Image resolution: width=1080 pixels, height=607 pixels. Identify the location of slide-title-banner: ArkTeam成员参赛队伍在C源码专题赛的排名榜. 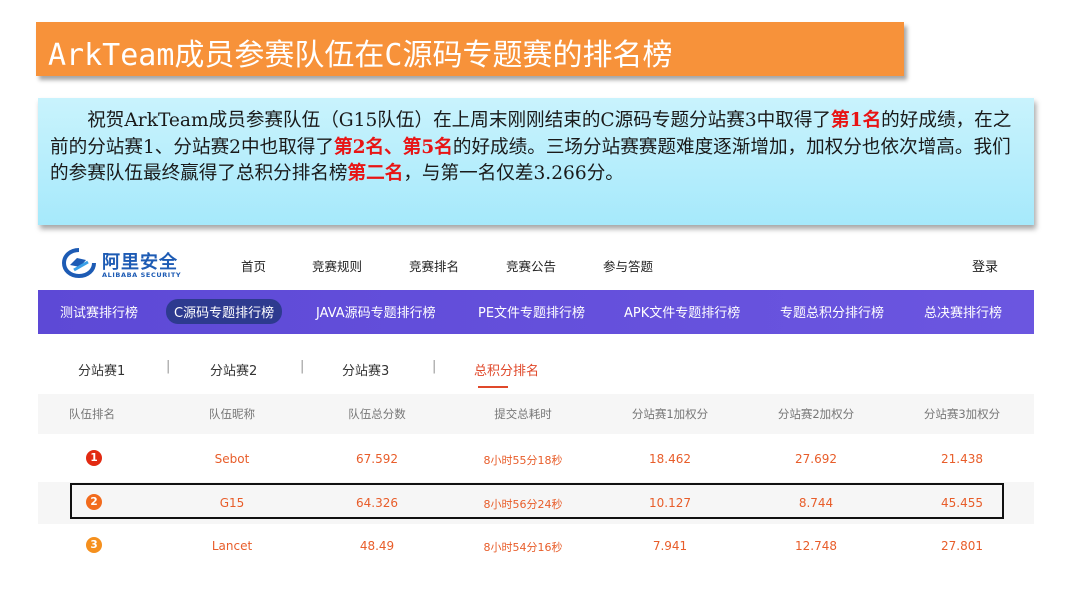
(470, 49).